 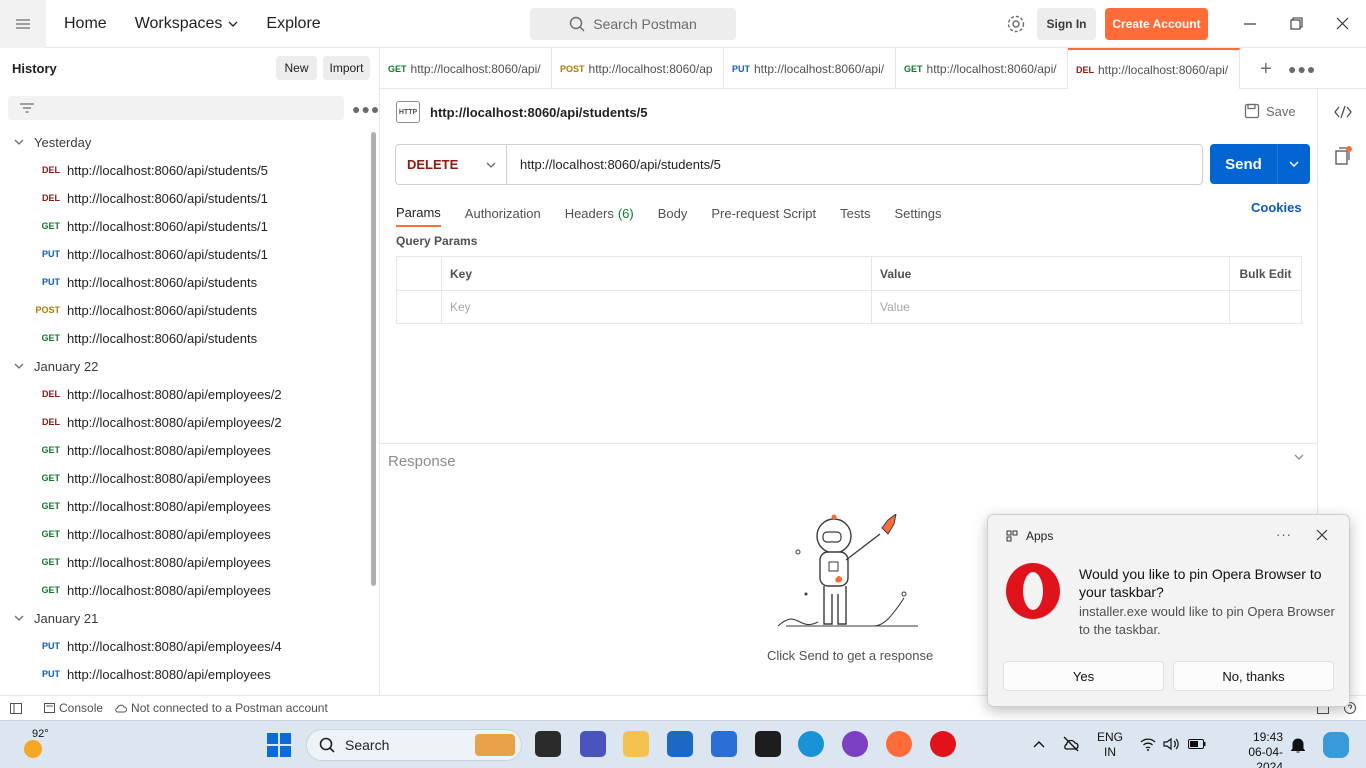 I want to click on tab-settings: Settings, so click(x=917, y=213).